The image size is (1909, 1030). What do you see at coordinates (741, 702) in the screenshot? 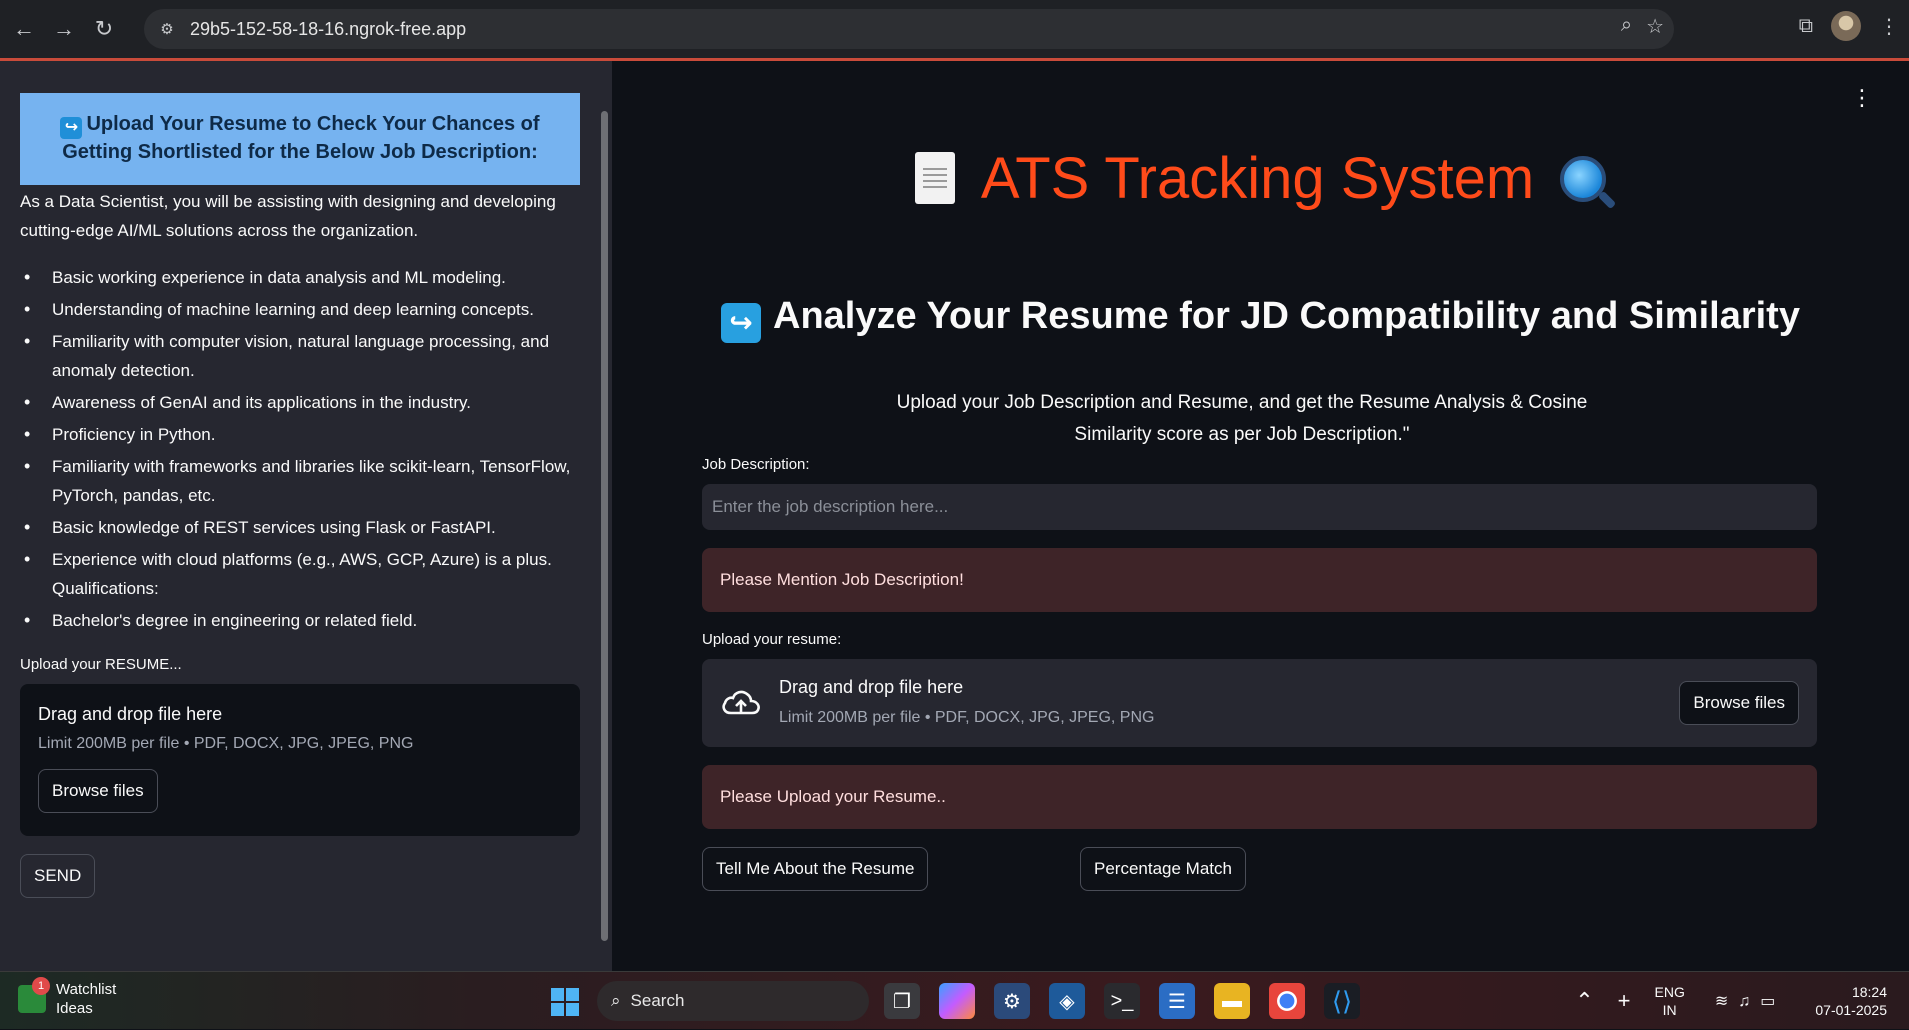
I see `cloud-upload-icon` at bounding box center [741, 702].